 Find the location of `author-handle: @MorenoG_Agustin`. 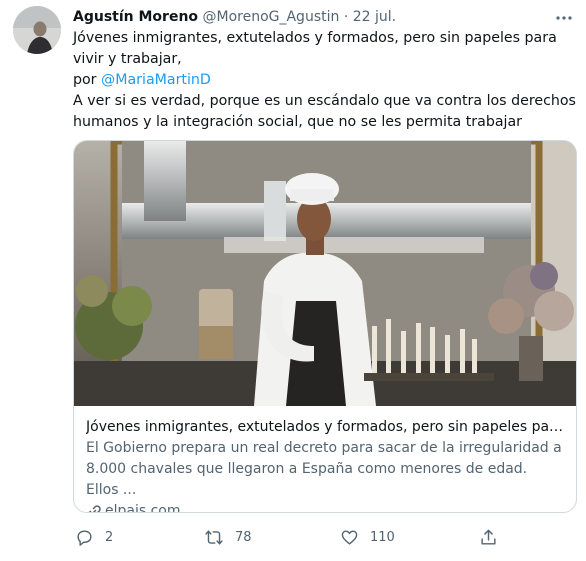

author-handle: @MorenoG_Agustin is located at coordinates (270, 17).